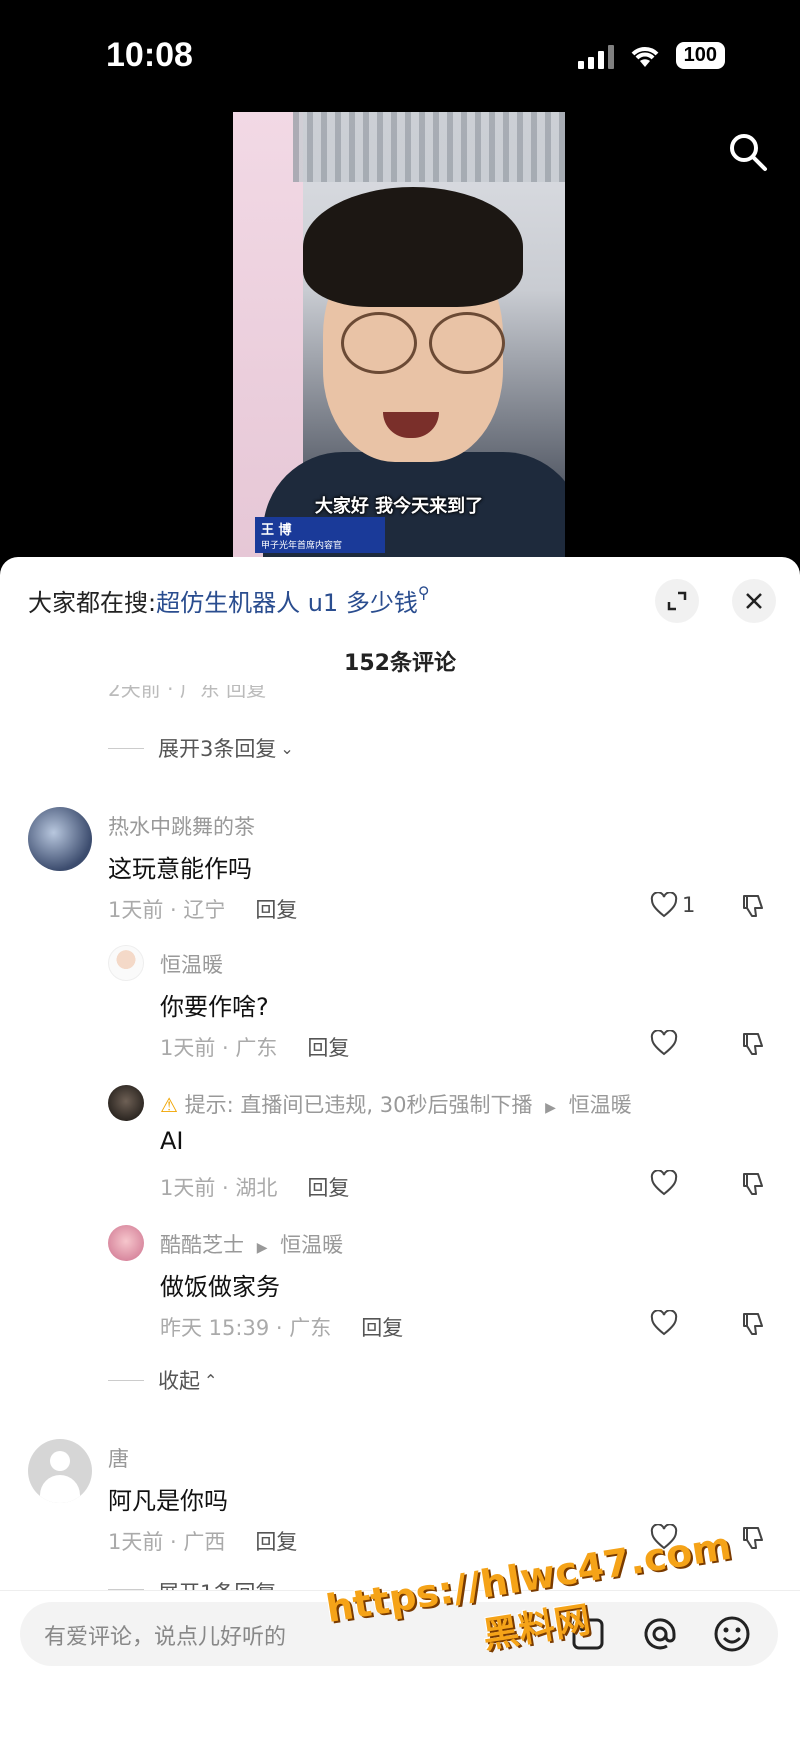 The width and height of the screenshot is (800, 1739). Describe the element at coordinates (358, 1105) in the screenshot. I see `reply-user-text: 提示: 直播间已违规, 30秒后强制下播` at that location.